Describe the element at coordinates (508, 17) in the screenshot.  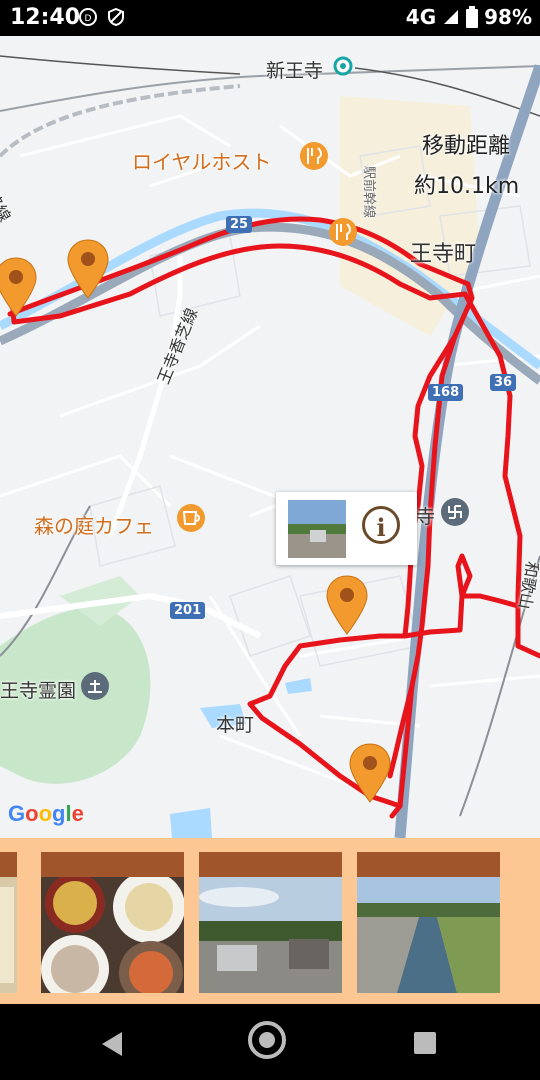
I see `battery-percent: 98%` at that location.